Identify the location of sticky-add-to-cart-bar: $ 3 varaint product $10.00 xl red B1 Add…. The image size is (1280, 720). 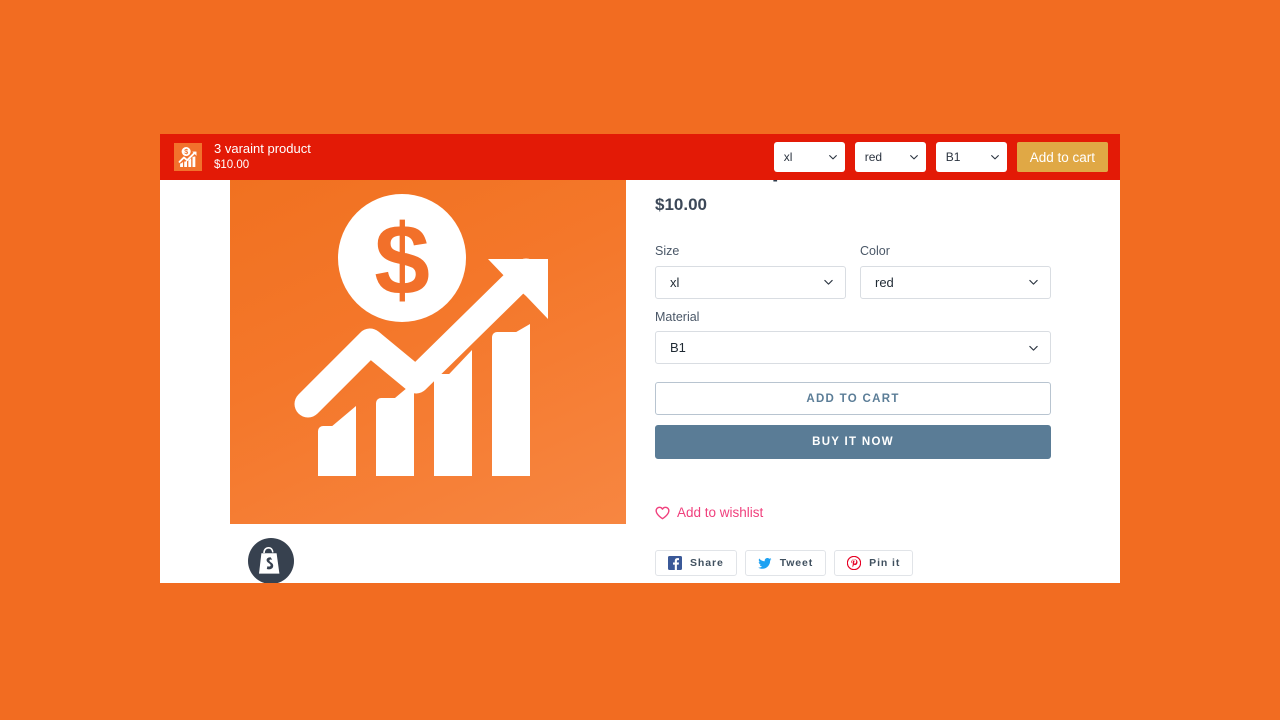
(640, 157).